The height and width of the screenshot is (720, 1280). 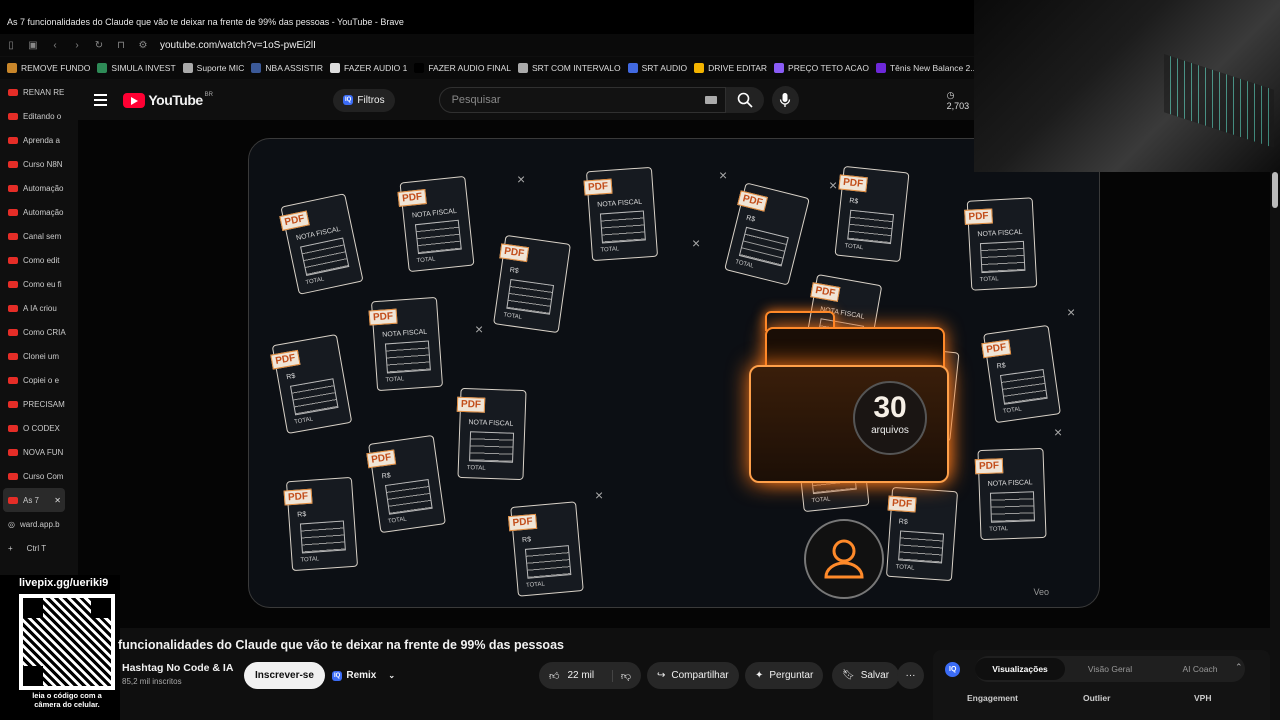 I want to click on bookmark-item: DRIVE EDITAR, so click(x=730, y=68).